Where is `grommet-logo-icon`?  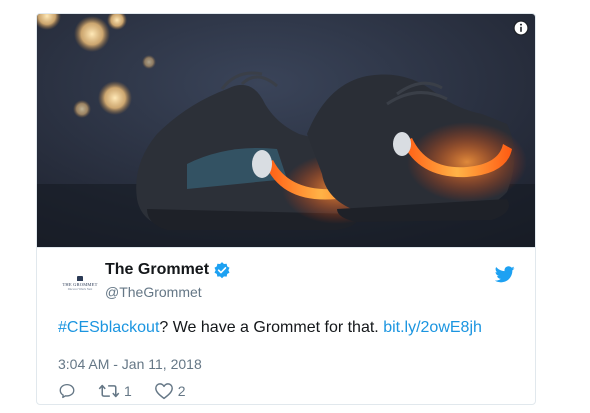 grommet-logo-icon is located at coordinates (80, 278).